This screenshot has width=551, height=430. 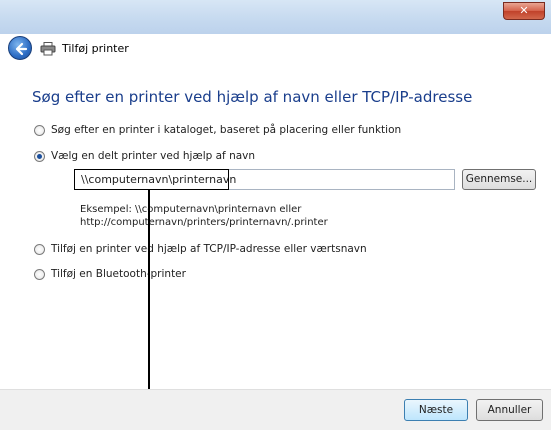 I want to click on cancel-button: Annuller, so click(x=509, y=410).